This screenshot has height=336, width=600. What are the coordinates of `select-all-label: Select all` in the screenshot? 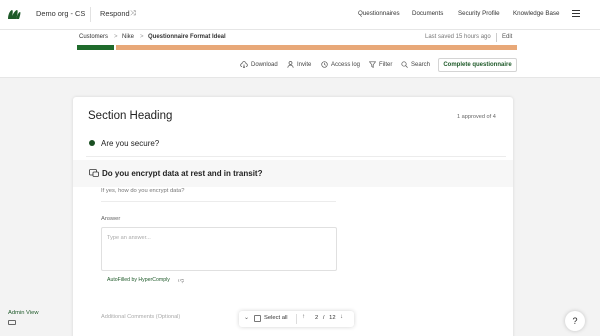 It's located at (276, 318).